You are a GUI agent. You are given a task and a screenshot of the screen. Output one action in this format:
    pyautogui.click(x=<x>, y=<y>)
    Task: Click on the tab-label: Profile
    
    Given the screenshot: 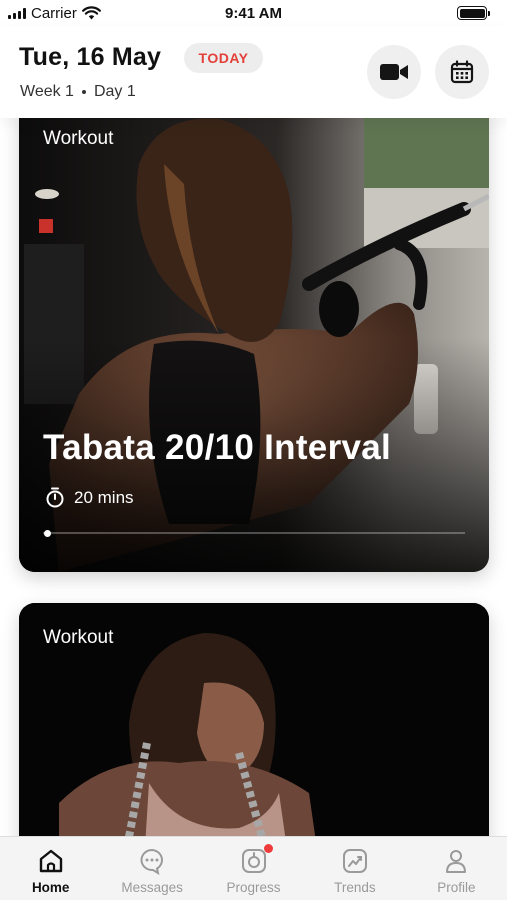 What is the action you would take?
    pyautogui.click(x=456, y=887)
    